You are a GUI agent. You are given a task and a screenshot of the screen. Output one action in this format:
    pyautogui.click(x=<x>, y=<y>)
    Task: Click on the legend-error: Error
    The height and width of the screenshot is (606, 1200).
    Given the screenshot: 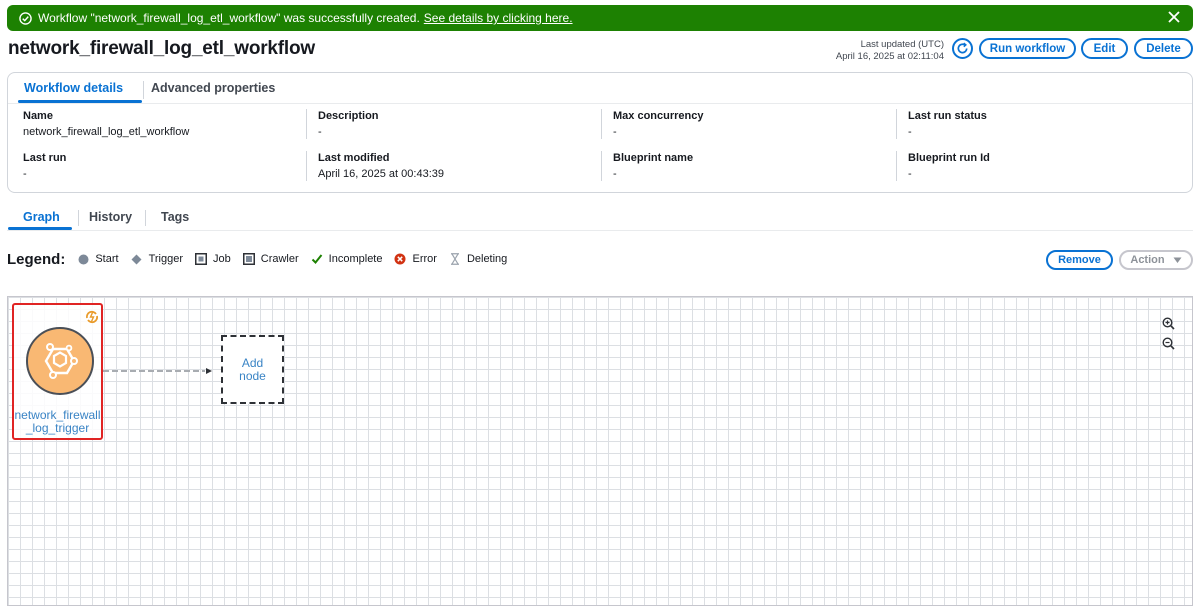 What is the action you would take?
    pyautogui.click(x=415, y=259)
    